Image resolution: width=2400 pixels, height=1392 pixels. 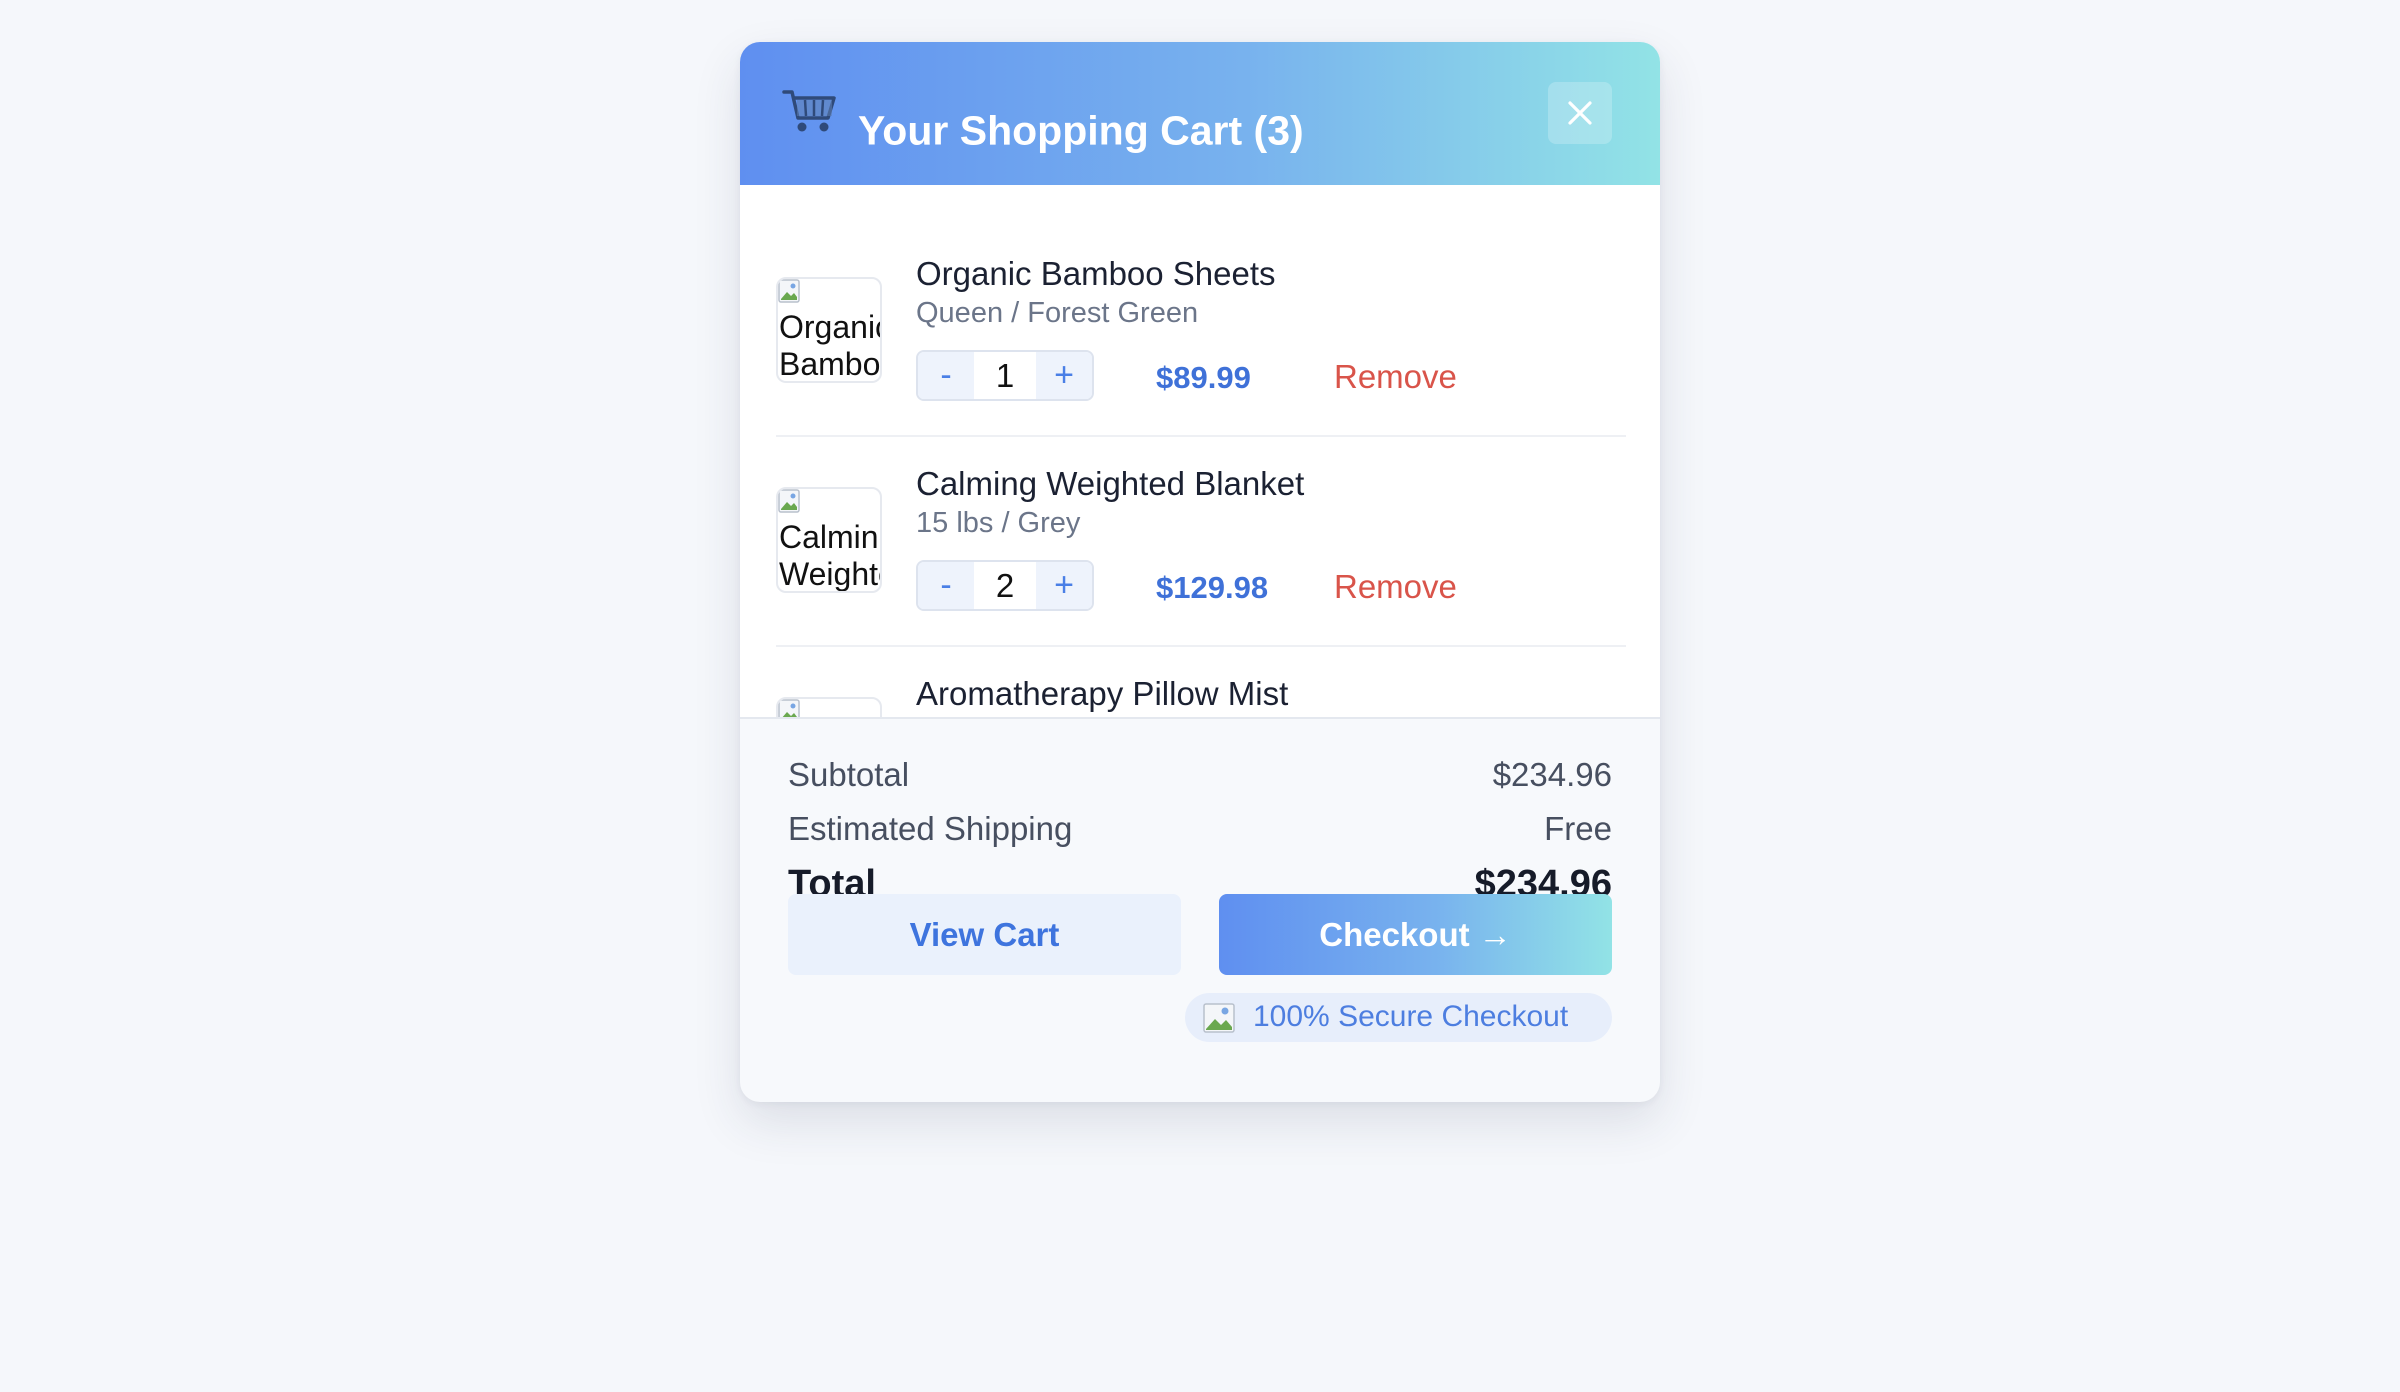 I want to click on shipping-value: Free, so click(x=1578, y=828).